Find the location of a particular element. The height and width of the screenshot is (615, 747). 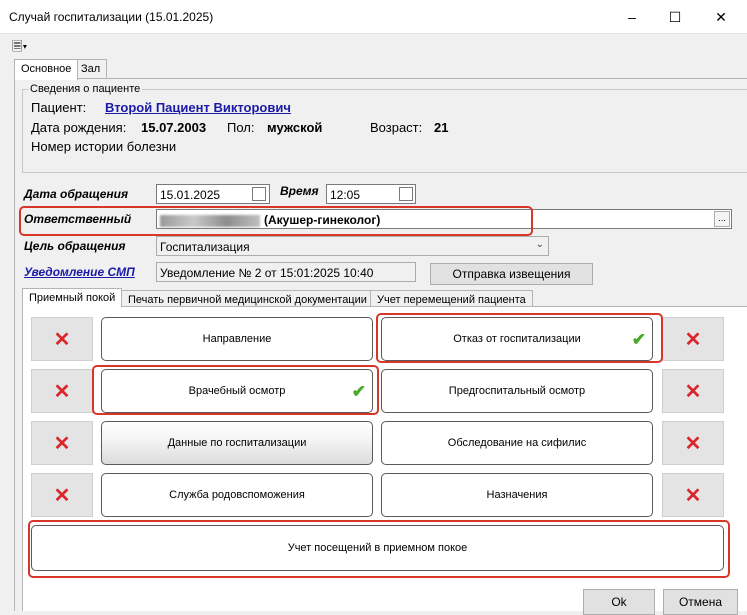

purpose-select: Госпитализация ⌄ is located at coordinates (352, 246).